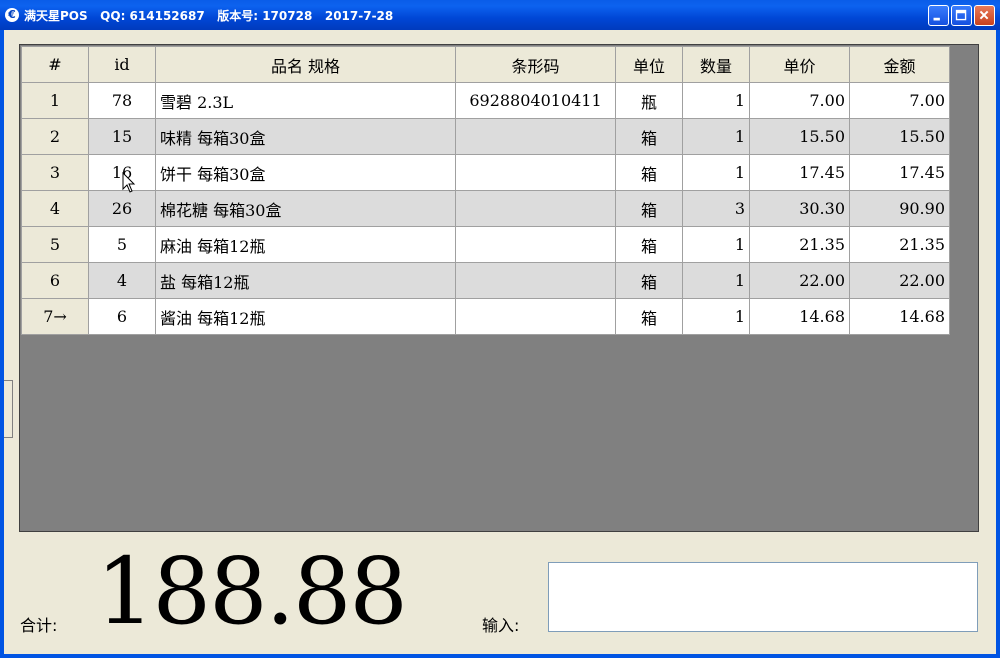  What do you see at coordinates (501, 625) in the screenshot?
I see `input-label: 输入:` at bounding box center [501, 625].